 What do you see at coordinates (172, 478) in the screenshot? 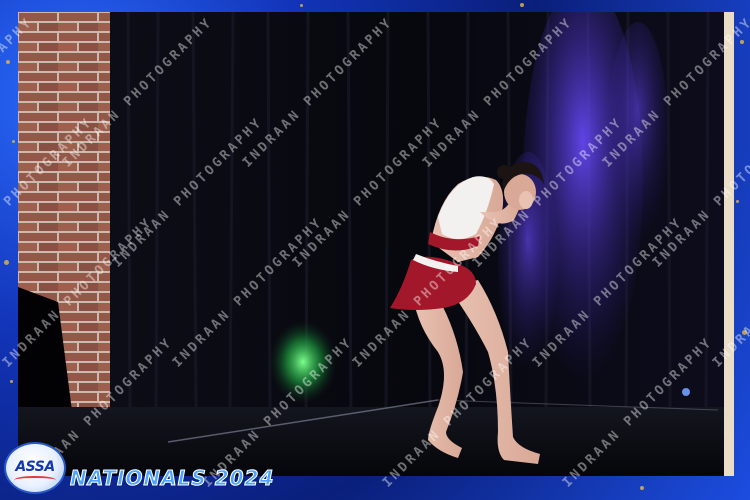
I see `event-title: NATIONALS 2024` at bounding box center [172, 478].